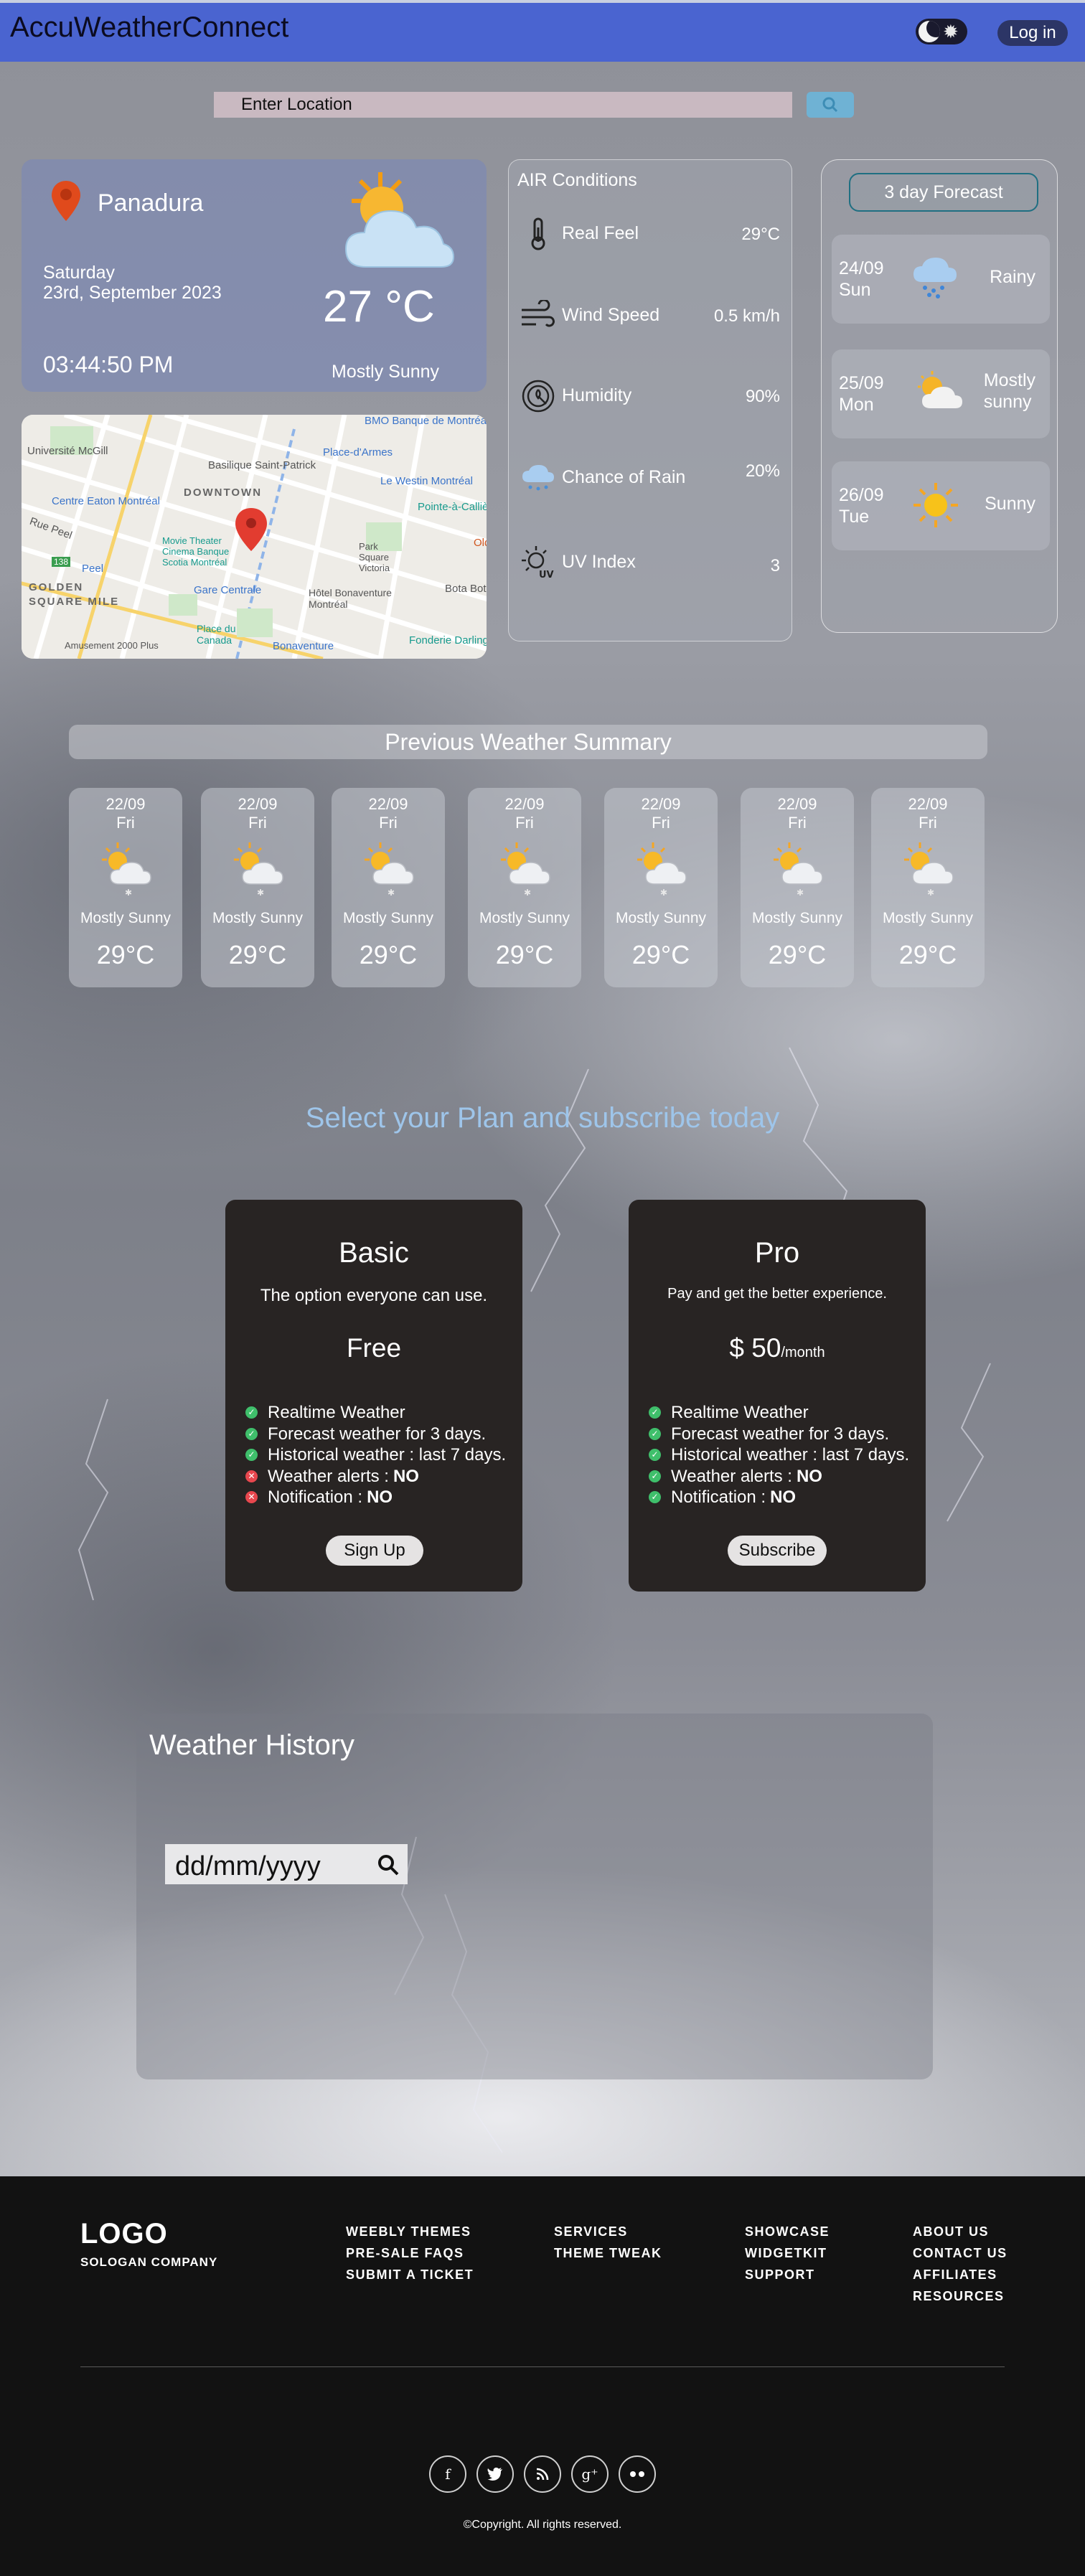 The width and height of the screenshot is (1085, 2576). I want to click on sun-icon, so click(935, 505).